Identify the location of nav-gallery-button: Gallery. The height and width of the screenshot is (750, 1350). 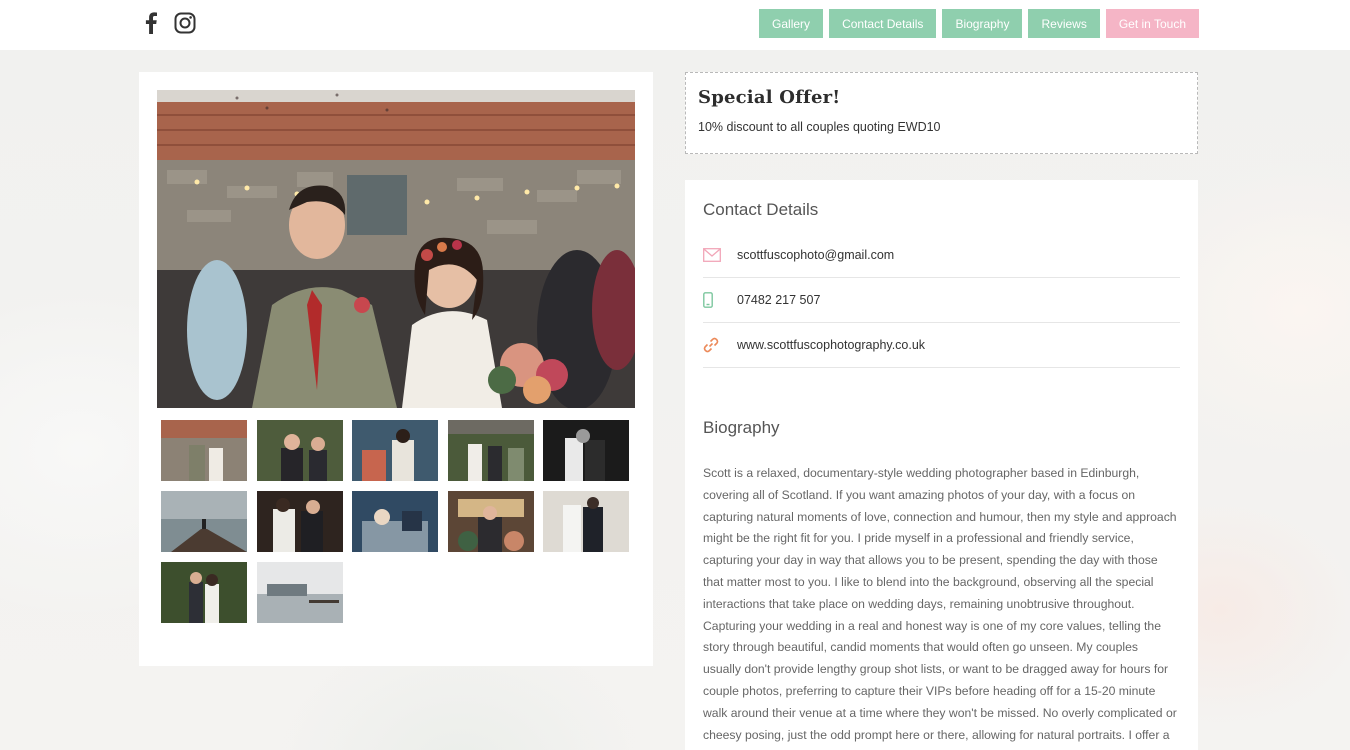
(791, 23).